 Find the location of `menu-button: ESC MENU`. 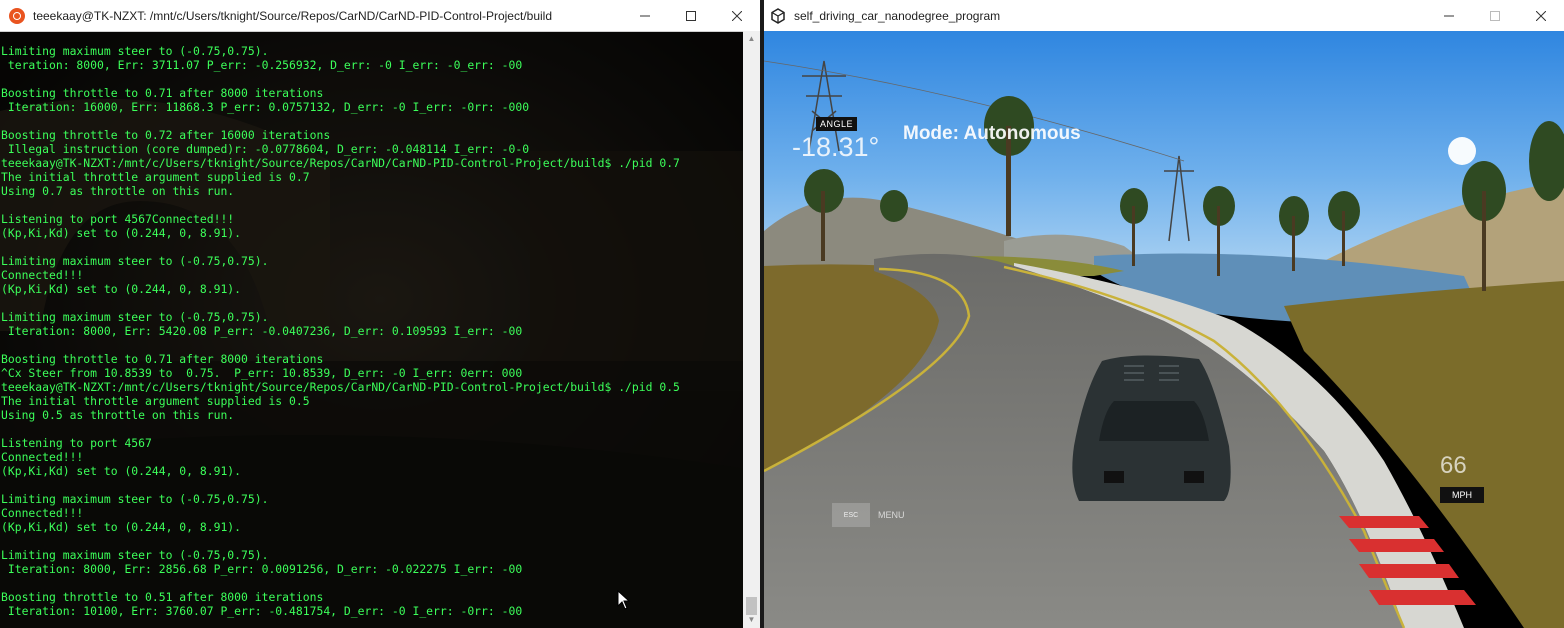

menu-button: ESC MENU is located at coordinates (868, 515).